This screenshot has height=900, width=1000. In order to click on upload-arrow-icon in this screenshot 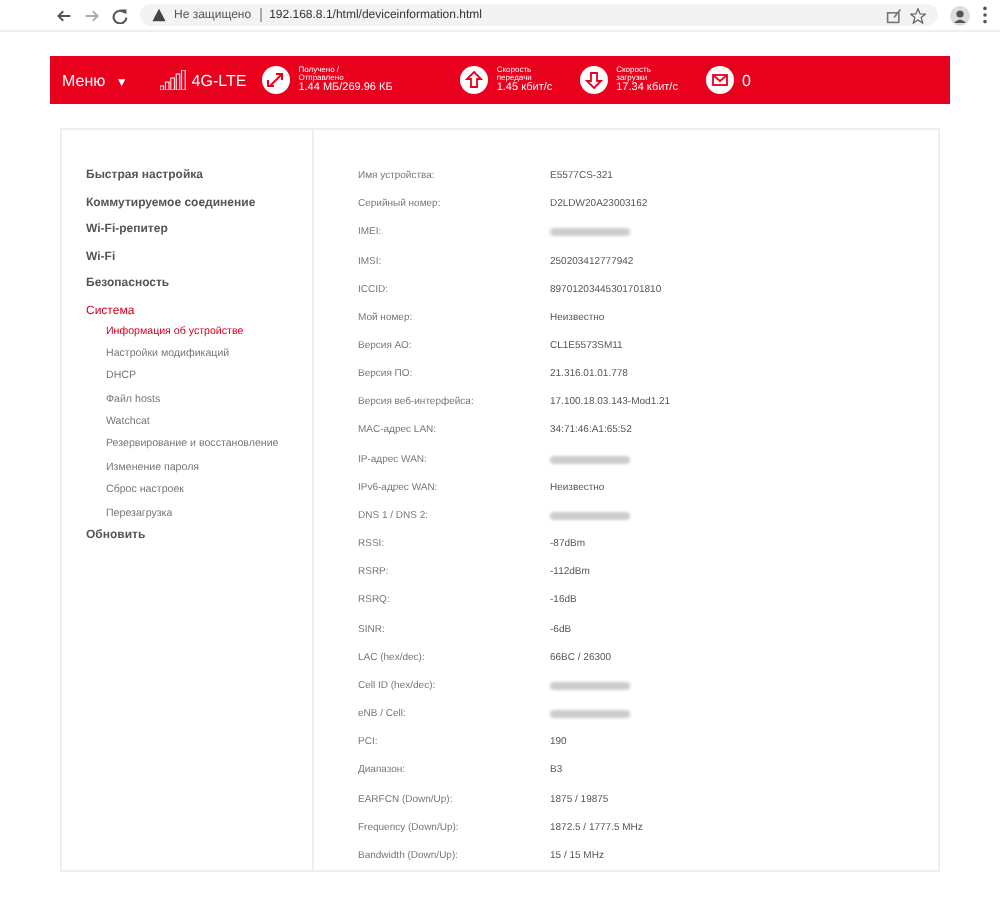, I will do `click(474, 80)`.